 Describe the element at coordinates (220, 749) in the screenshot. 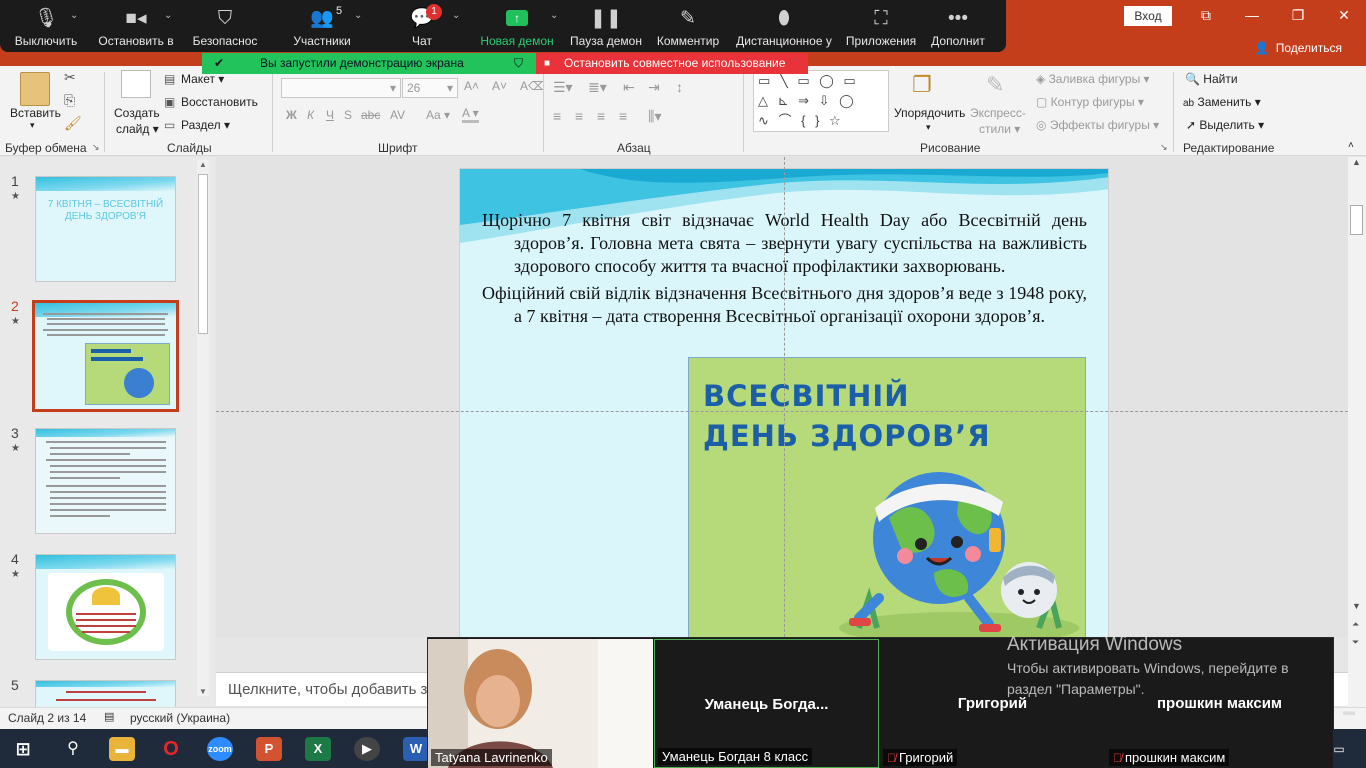

I see `zoom-icon: zoom` at that location.